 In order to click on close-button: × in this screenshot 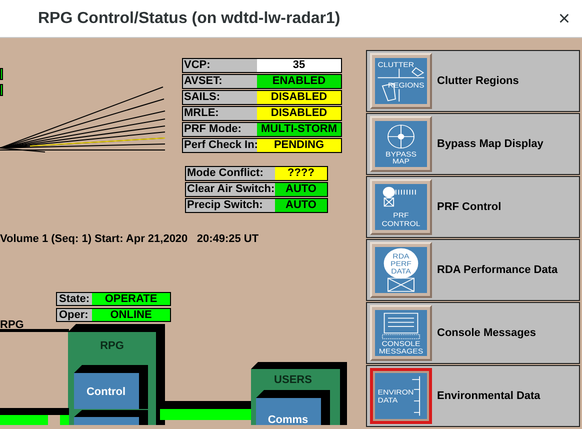, I will do `click(564, 18)`.